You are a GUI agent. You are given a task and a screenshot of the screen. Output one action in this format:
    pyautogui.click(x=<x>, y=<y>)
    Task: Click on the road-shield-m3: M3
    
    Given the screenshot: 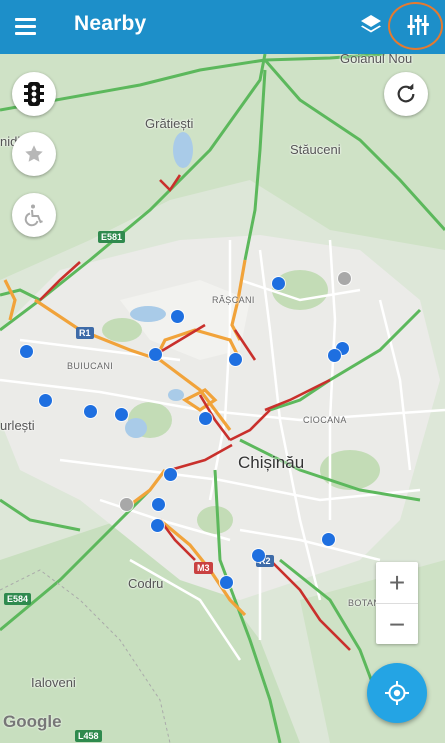 What is the action you would take?
    pyautogui.click(x=203, y=568)
    